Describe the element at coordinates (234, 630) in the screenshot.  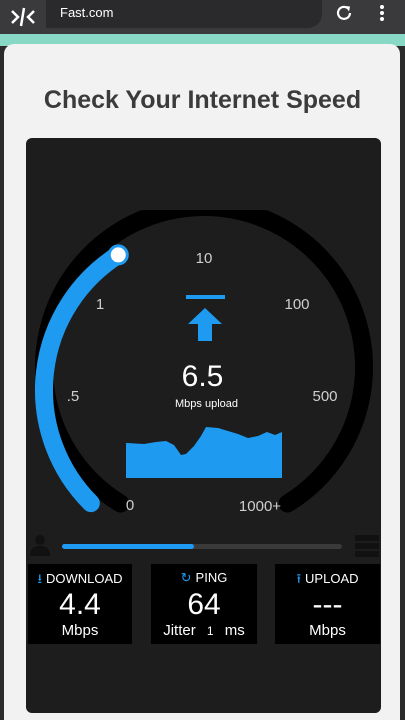
I see `jitter-unit: ms` at that location.